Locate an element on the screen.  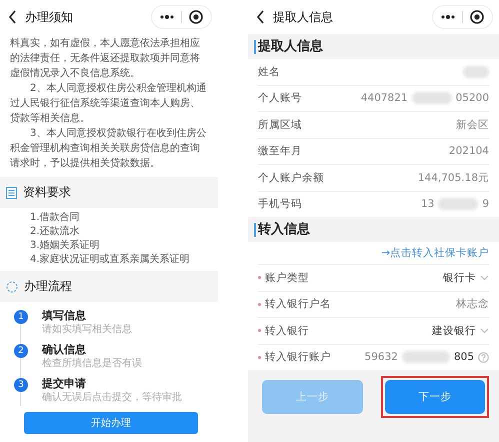
step-title: 确认信息 is located at coordinates (64, 349).